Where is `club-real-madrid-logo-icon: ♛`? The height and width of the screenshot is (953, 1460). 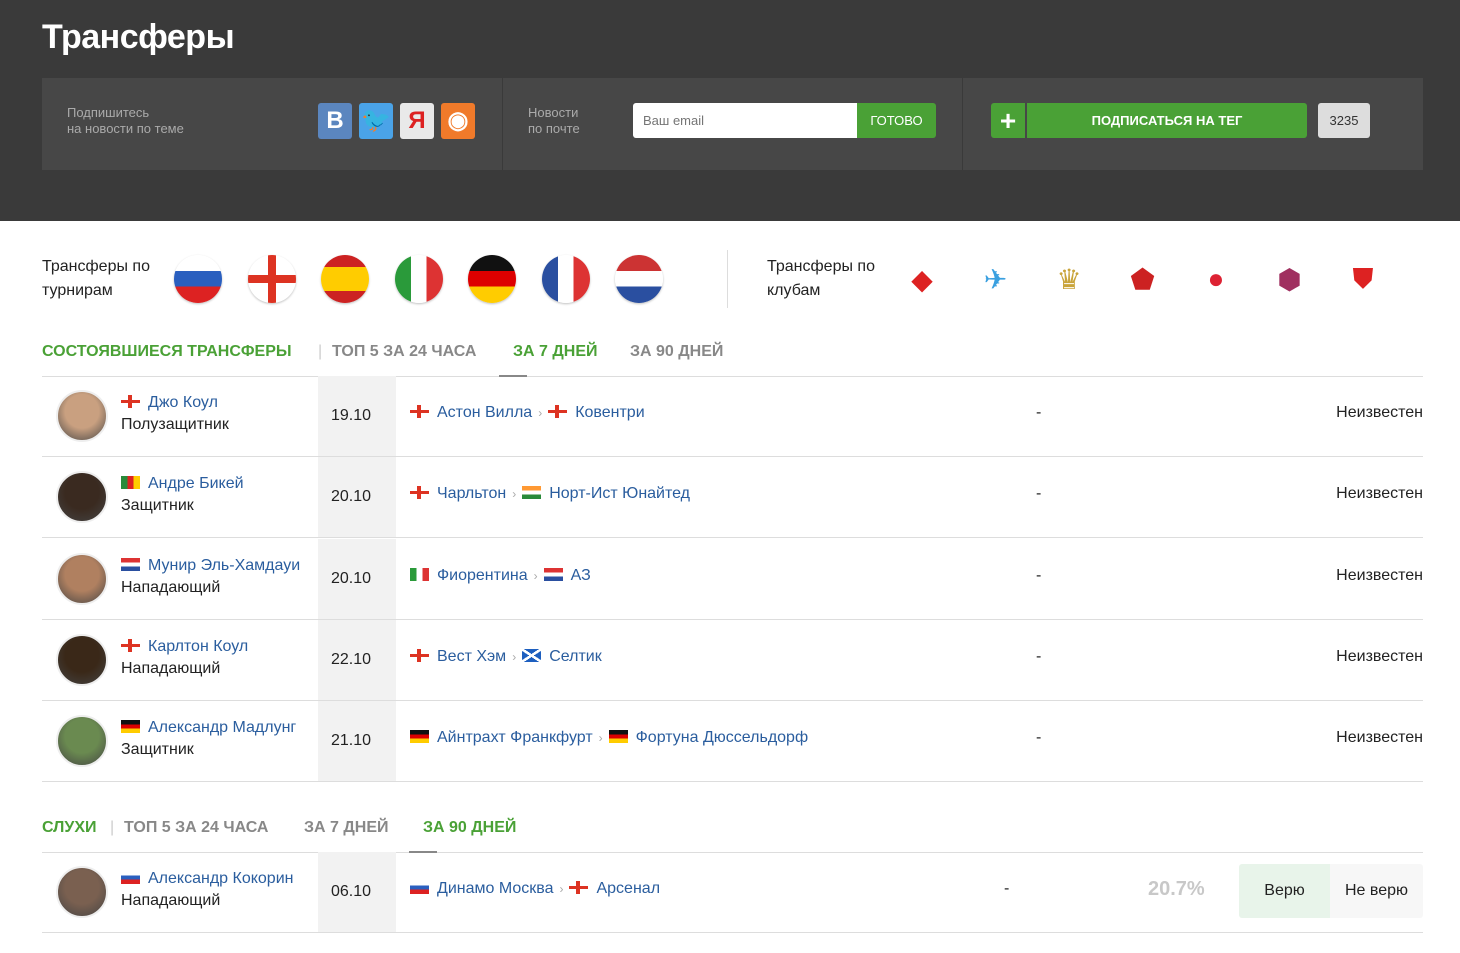 club-real-madrid-logo-icon: ♛ is located at coordinates (1069, 279).